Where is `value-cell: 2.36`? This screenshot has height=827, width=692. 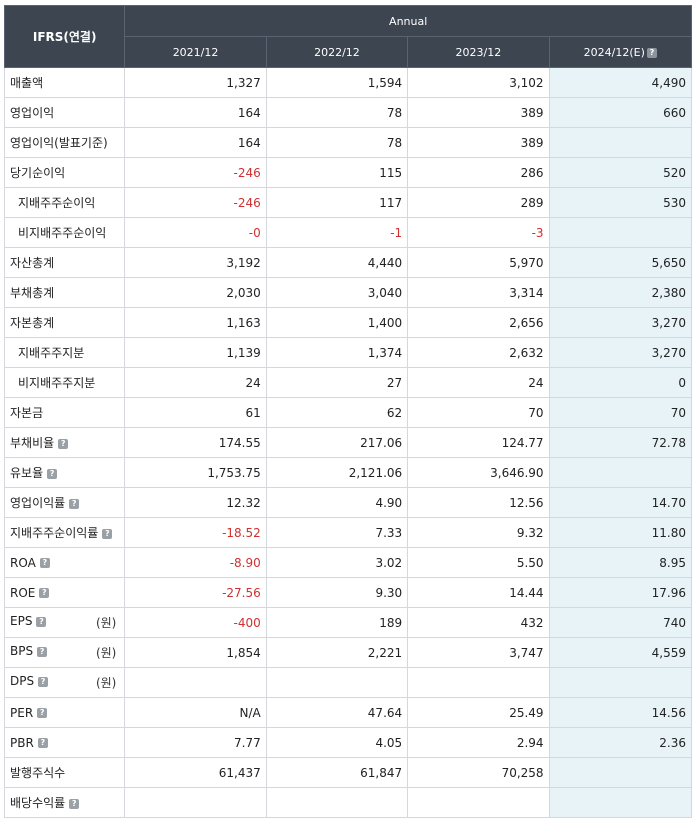 value-cell: 2.36 is located at coordinates (620, 742).